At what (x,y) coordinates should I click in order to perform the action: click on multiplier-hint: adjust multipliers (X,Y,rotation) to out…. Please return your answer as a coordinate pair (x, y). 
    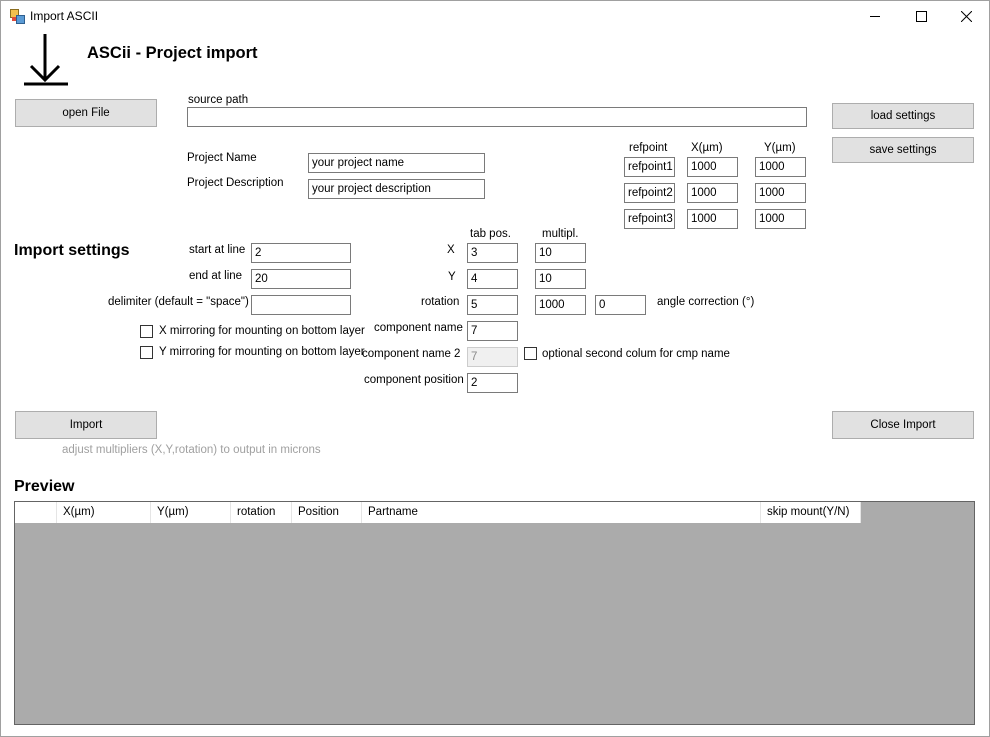
    Looking at the image, I should click on (191, 450).